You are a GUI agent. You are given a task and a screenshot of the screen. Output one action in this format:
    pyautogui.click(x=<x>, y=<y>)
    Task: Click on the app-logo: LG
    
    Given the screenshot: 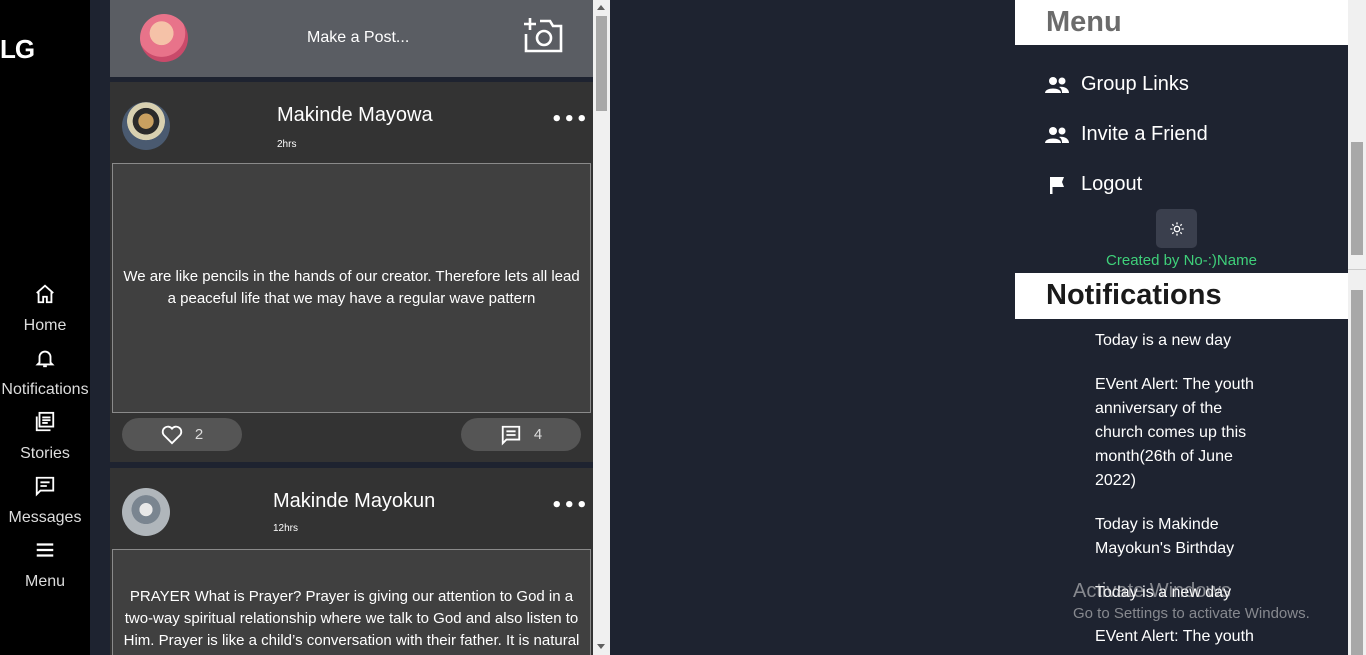 What is the action you would take?
    pyautogui.click(x=17, y=49)
    